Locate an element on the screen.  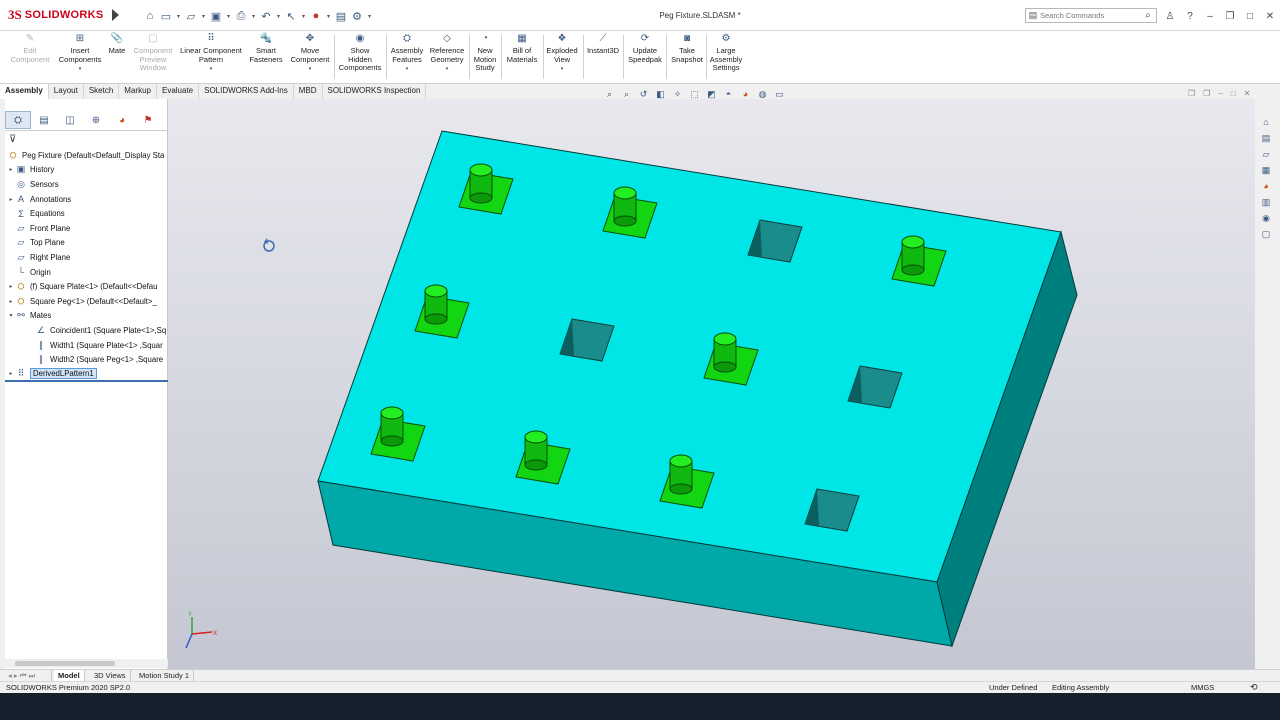
mate-button: 📎 Mate is located at coordinates (117, 44).